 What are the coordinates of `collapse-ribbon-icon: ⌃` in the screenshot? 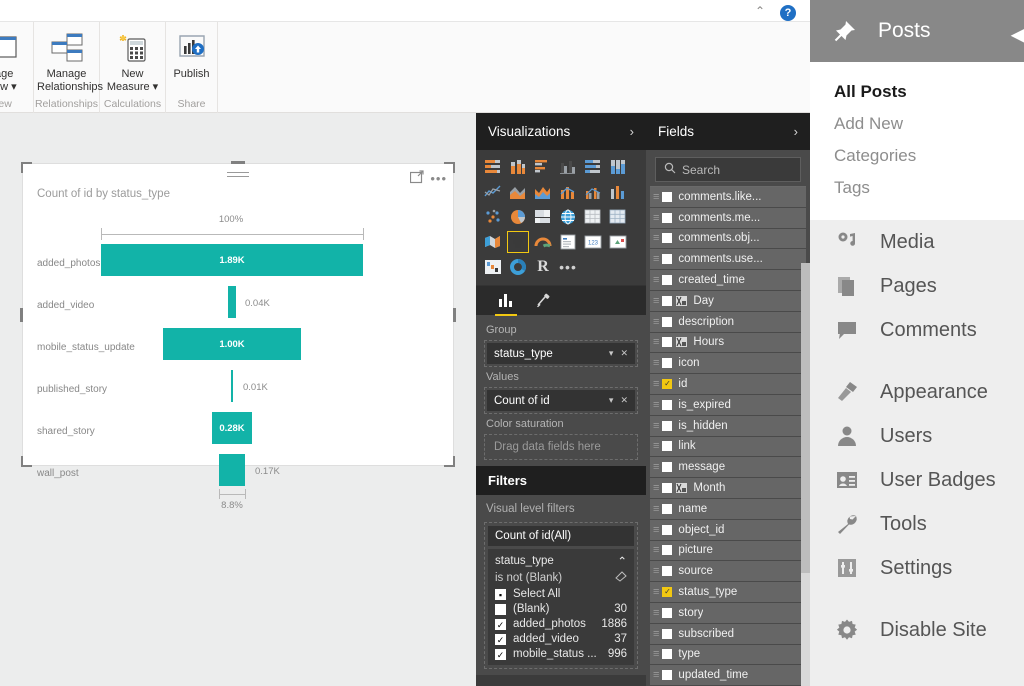 It's located at (760, 11).